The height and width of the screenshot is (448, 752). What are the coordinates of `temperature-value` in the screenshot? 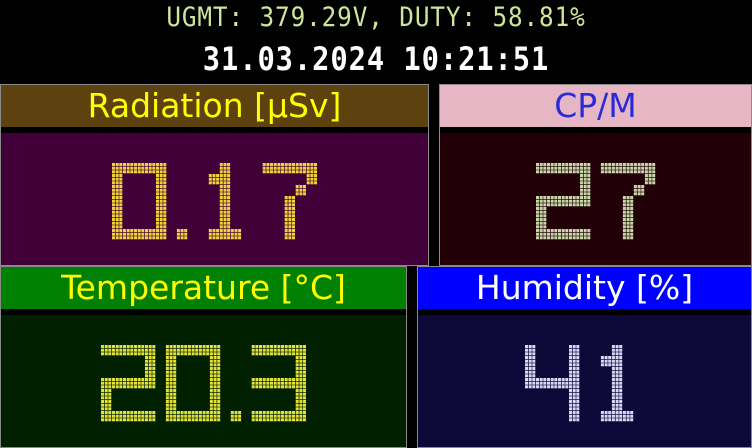 It's located at (203, 383).